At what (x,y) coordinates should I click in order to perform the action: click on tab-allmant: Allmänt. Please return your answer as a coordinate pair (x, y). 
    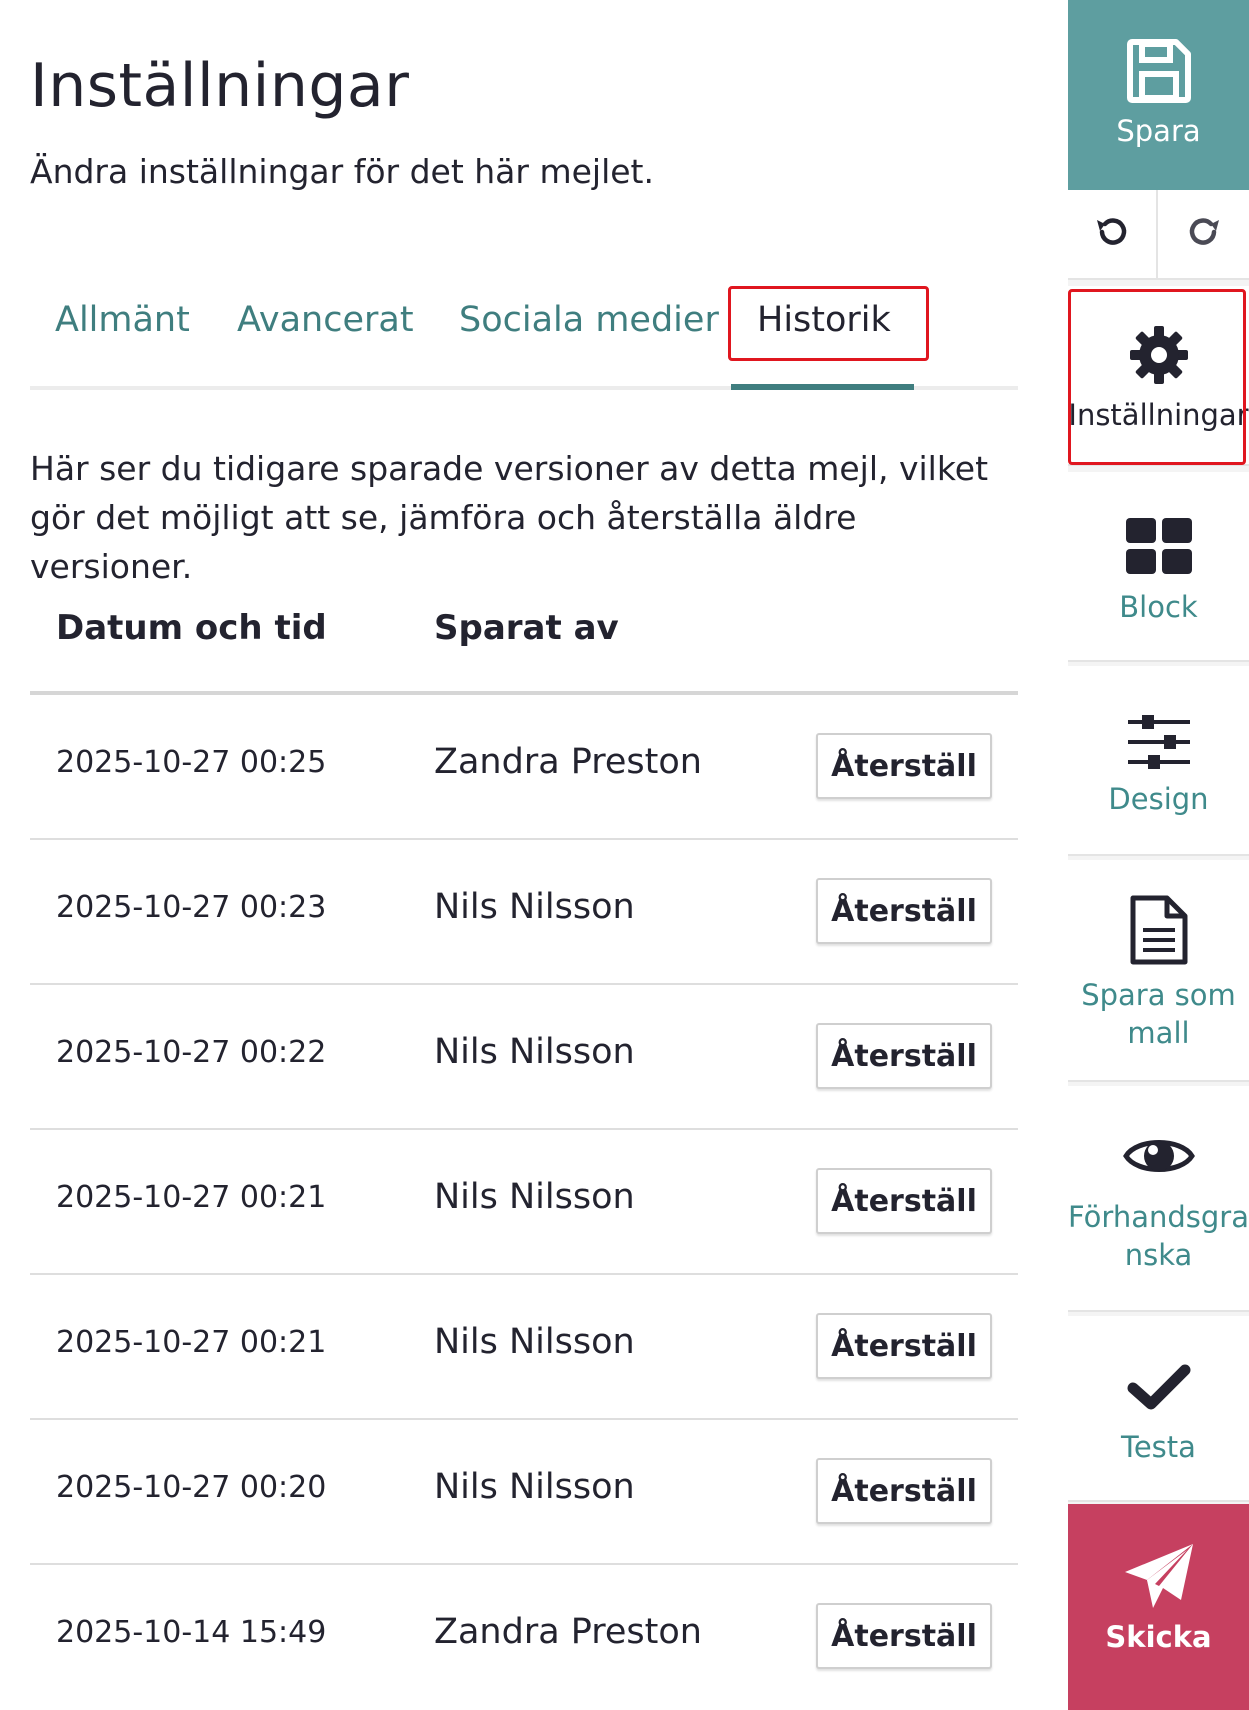
    Looking at the image, I should click on (122, 320).